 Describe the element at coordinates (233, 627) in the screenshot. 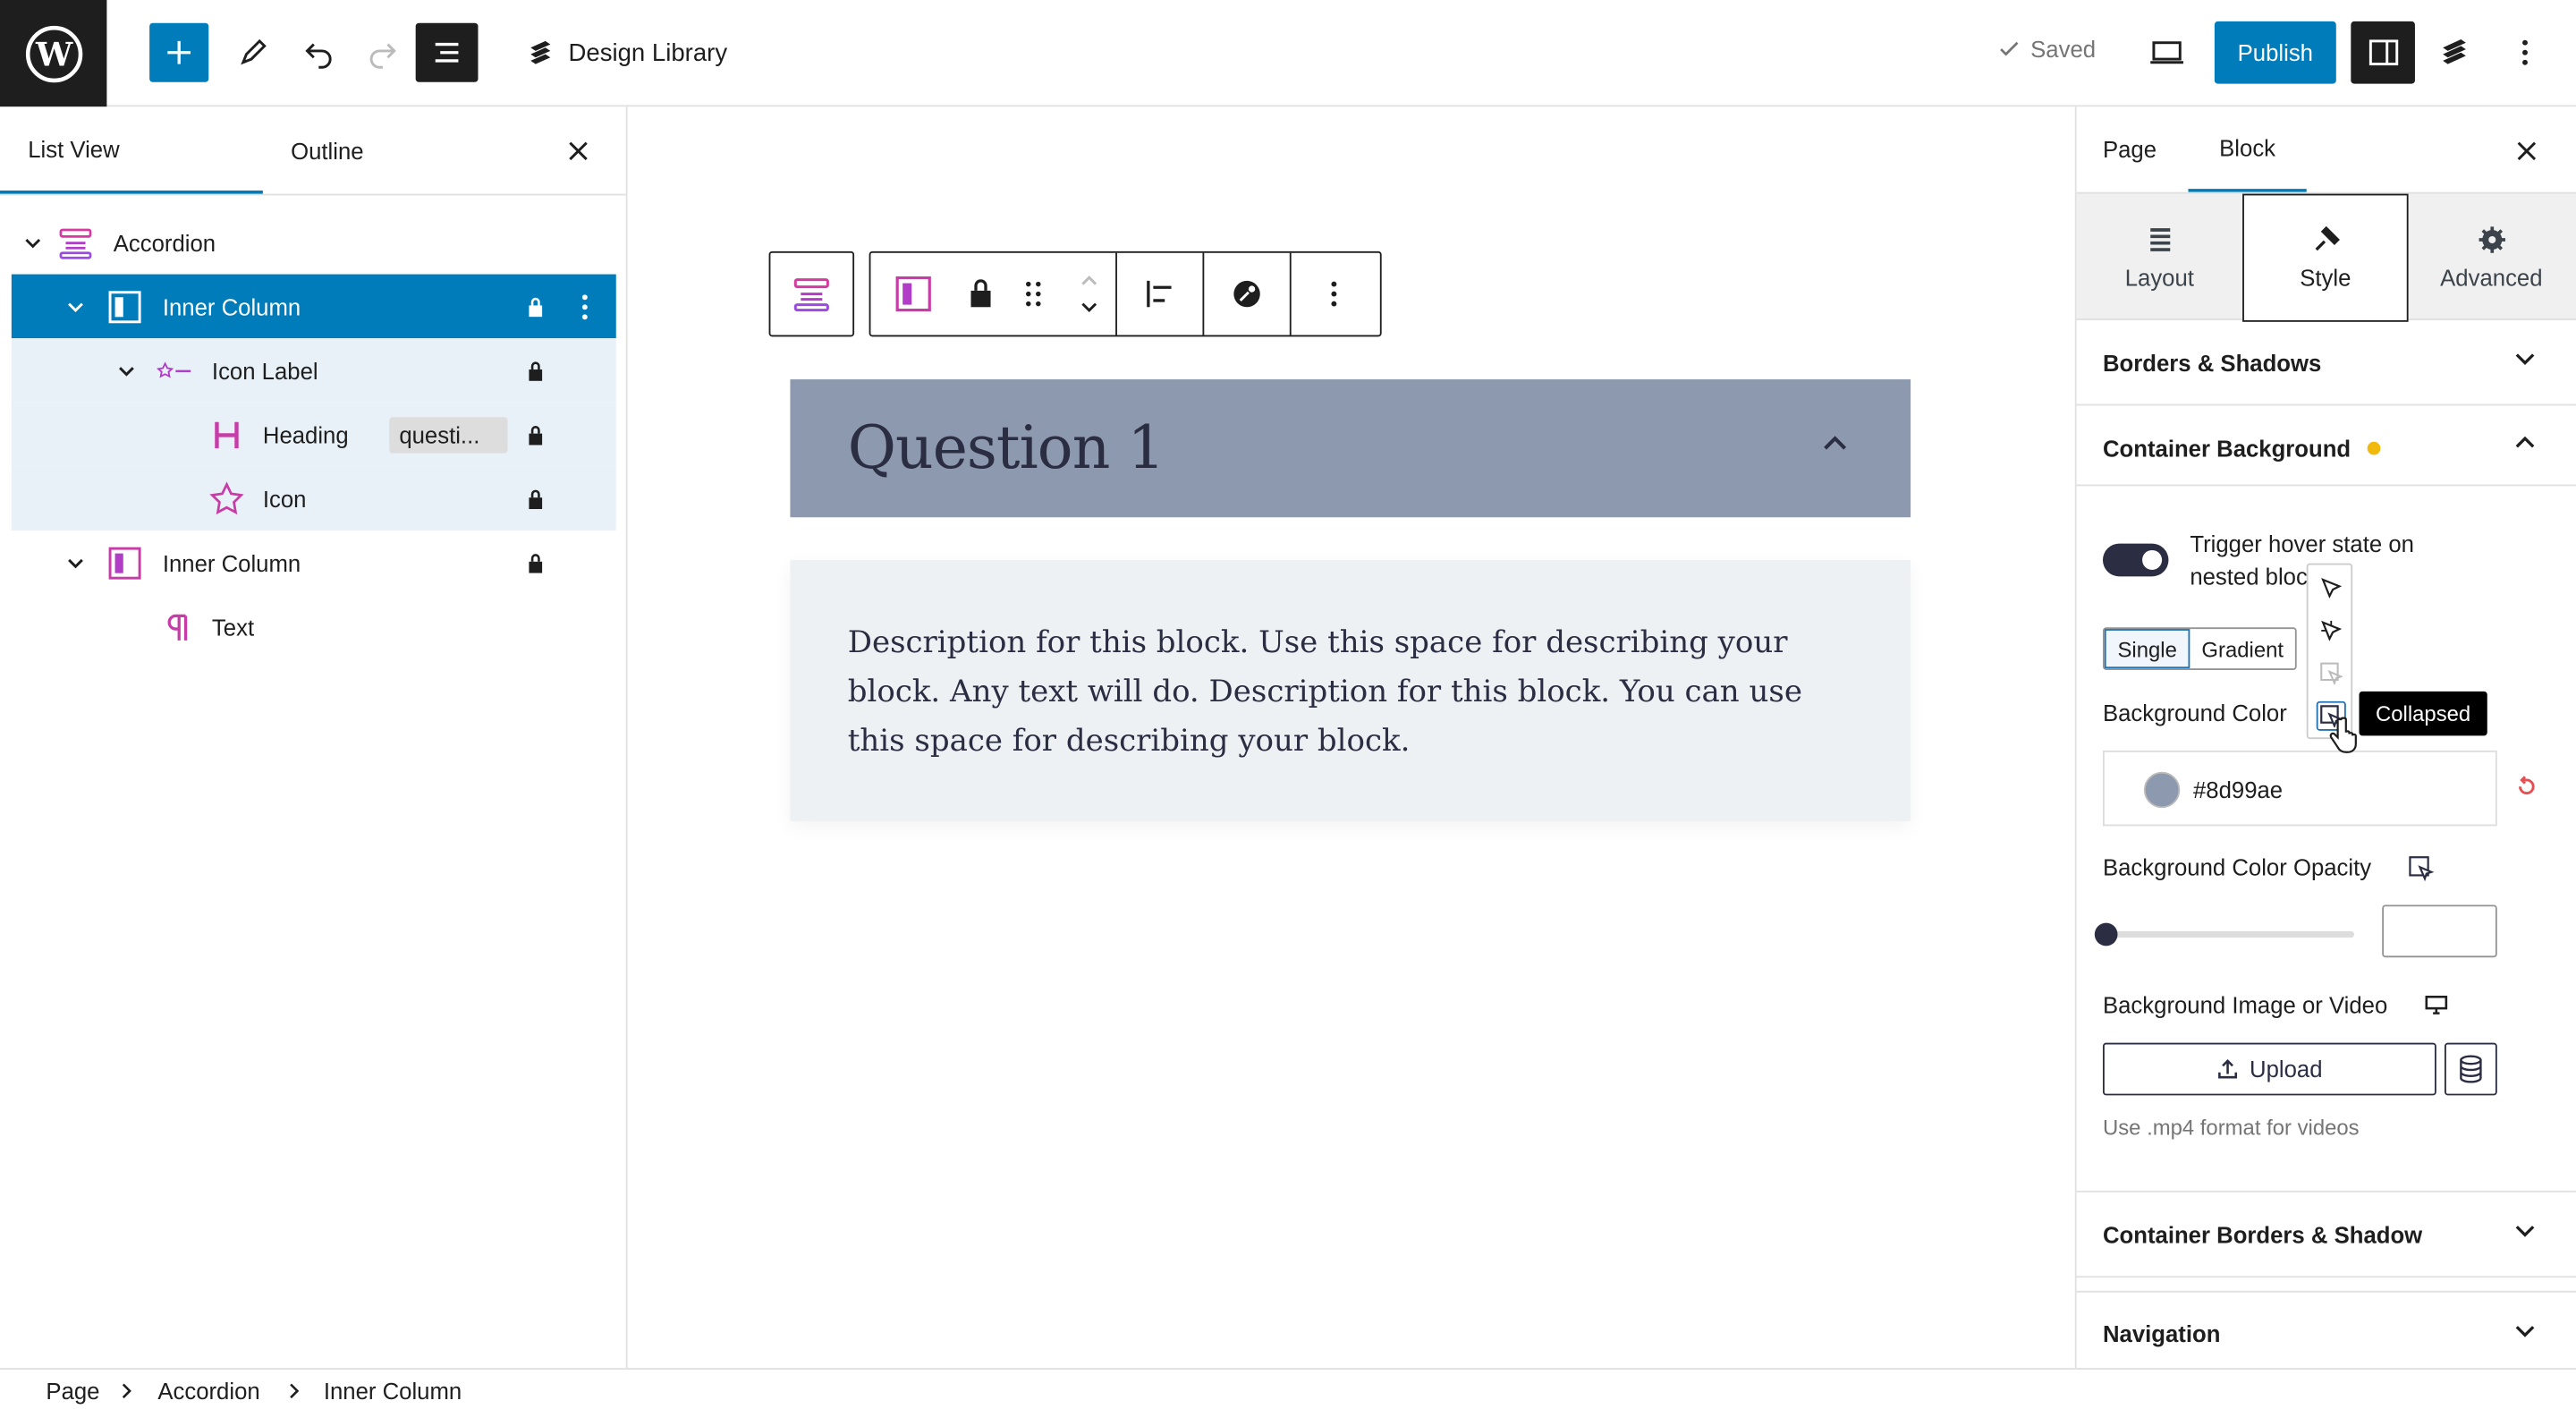

I see `list-item-label: Text` at that location.